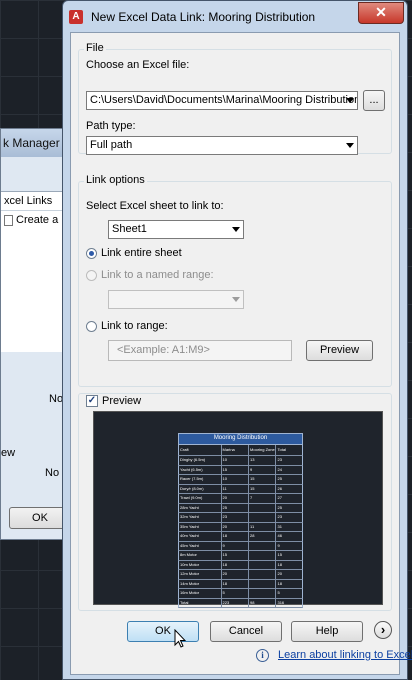 Image resolution: width=412 pixels, height=680 pixels. I want to click on preview-table-row: Total 223 98 316, so click(240, 603).